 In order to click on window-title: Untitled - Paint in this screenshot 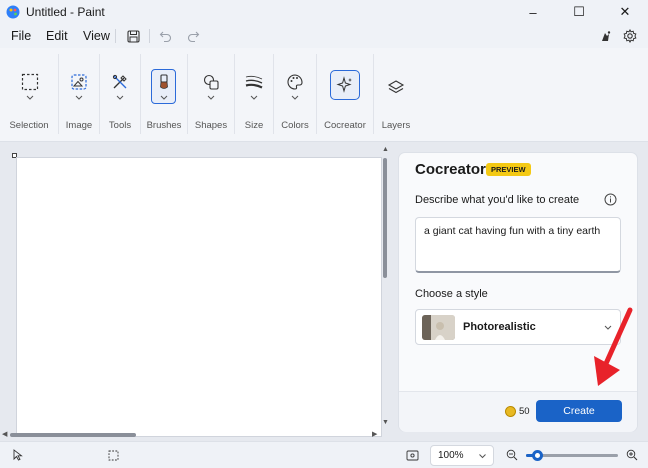, I will do `click(65, 12)`.